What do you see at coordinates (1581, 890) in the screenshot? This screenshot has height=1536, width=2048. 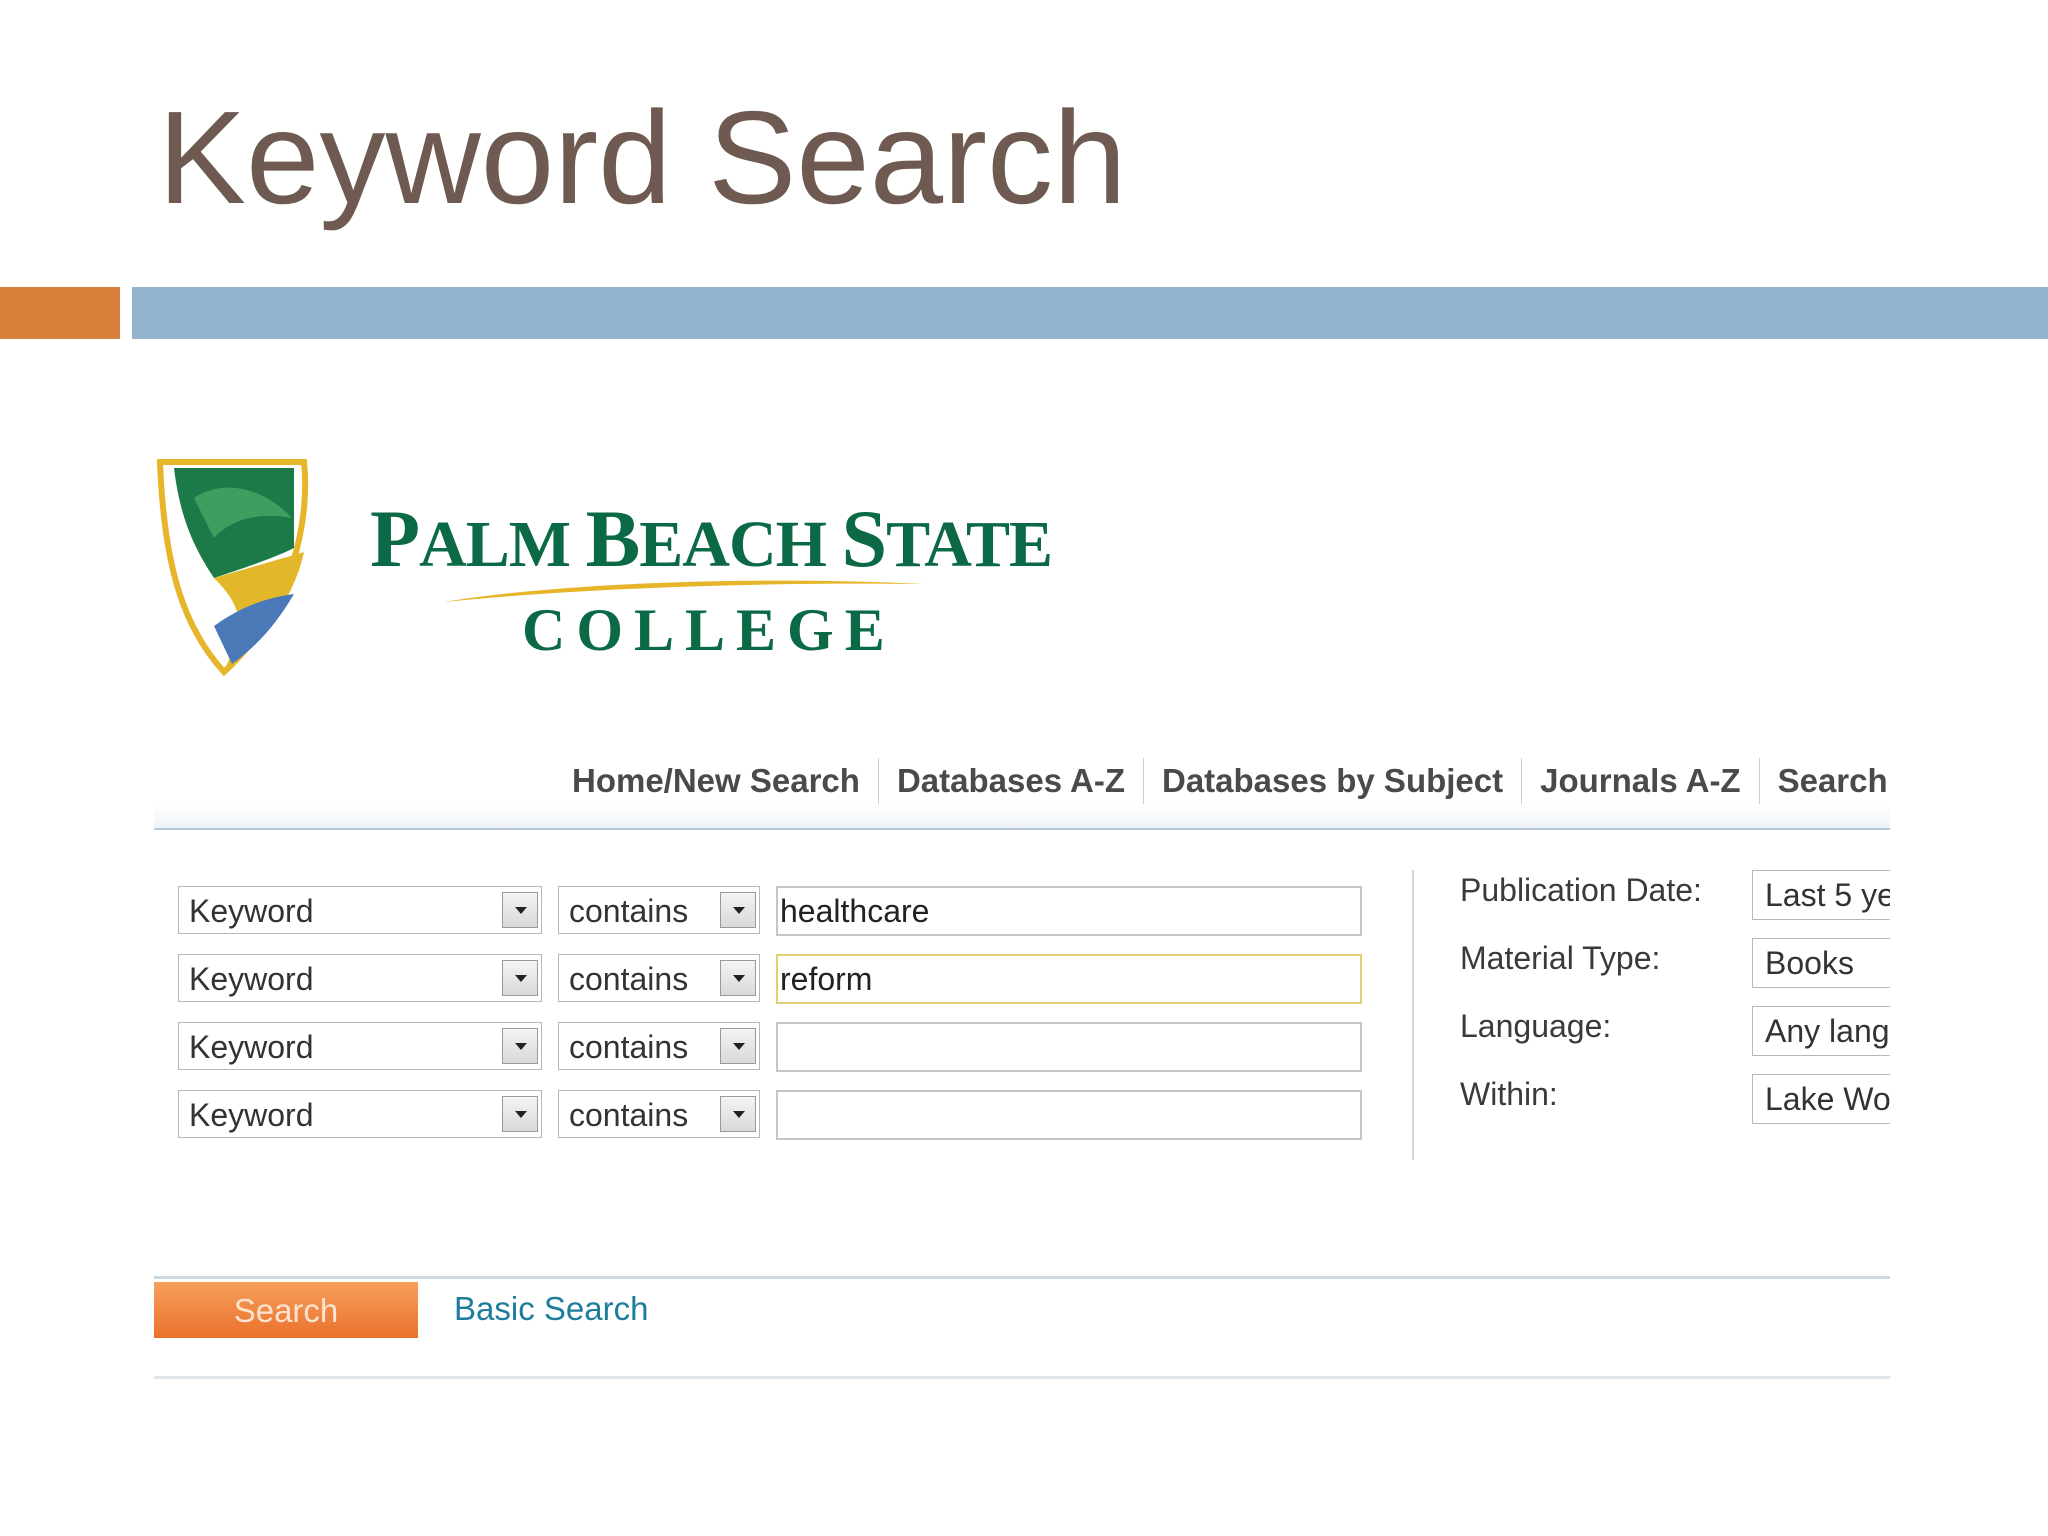 I see `limit-label: Publication Date:` at bounding box center [1581, 890].